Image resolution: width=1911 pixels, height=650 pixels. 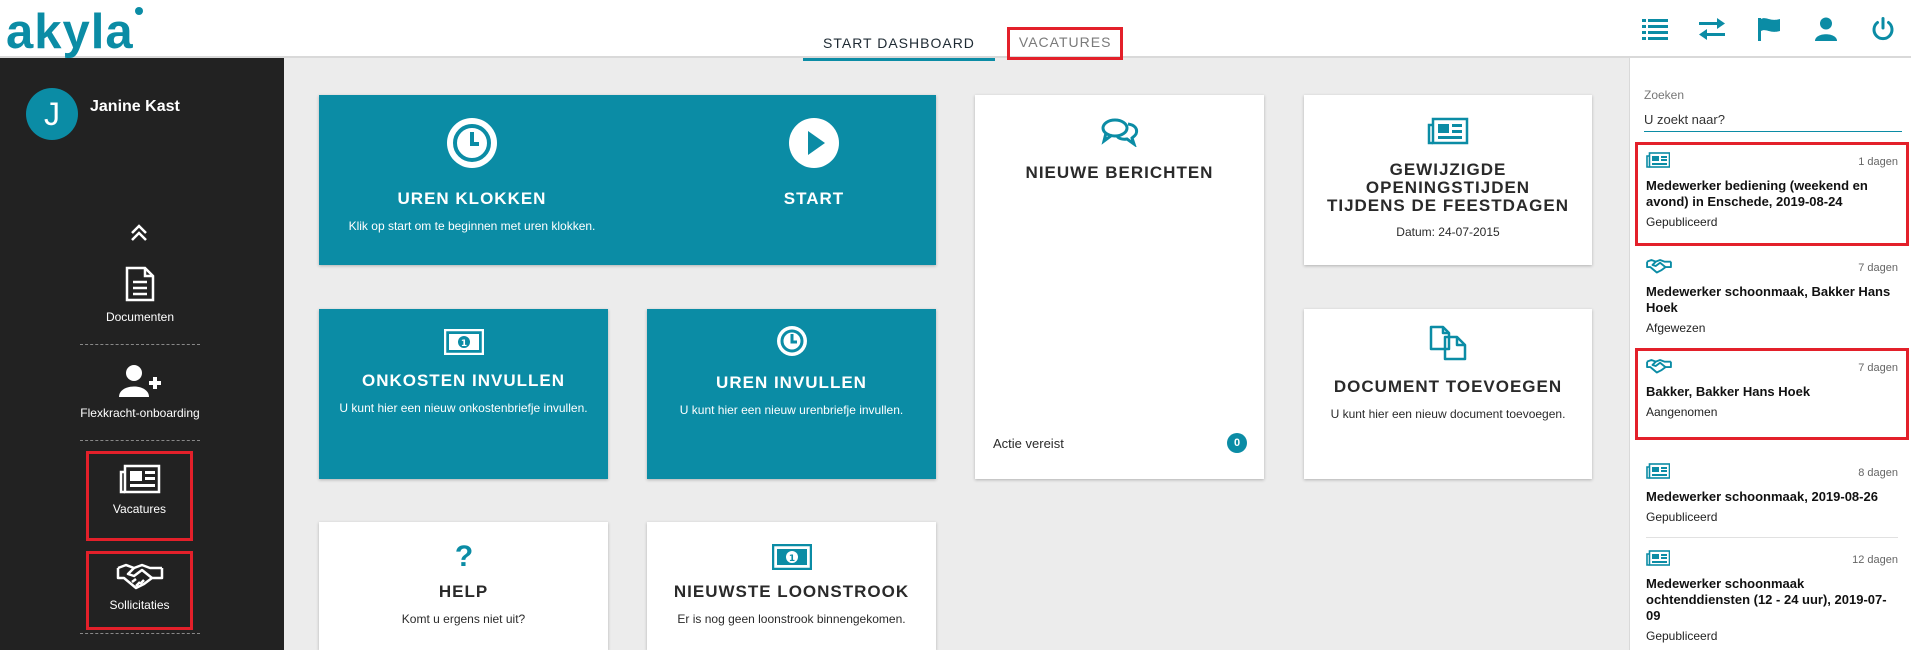 I want to click on feed-item-title: Bakker, Bakker Hans Hoek, so click(x=1728, y=391).